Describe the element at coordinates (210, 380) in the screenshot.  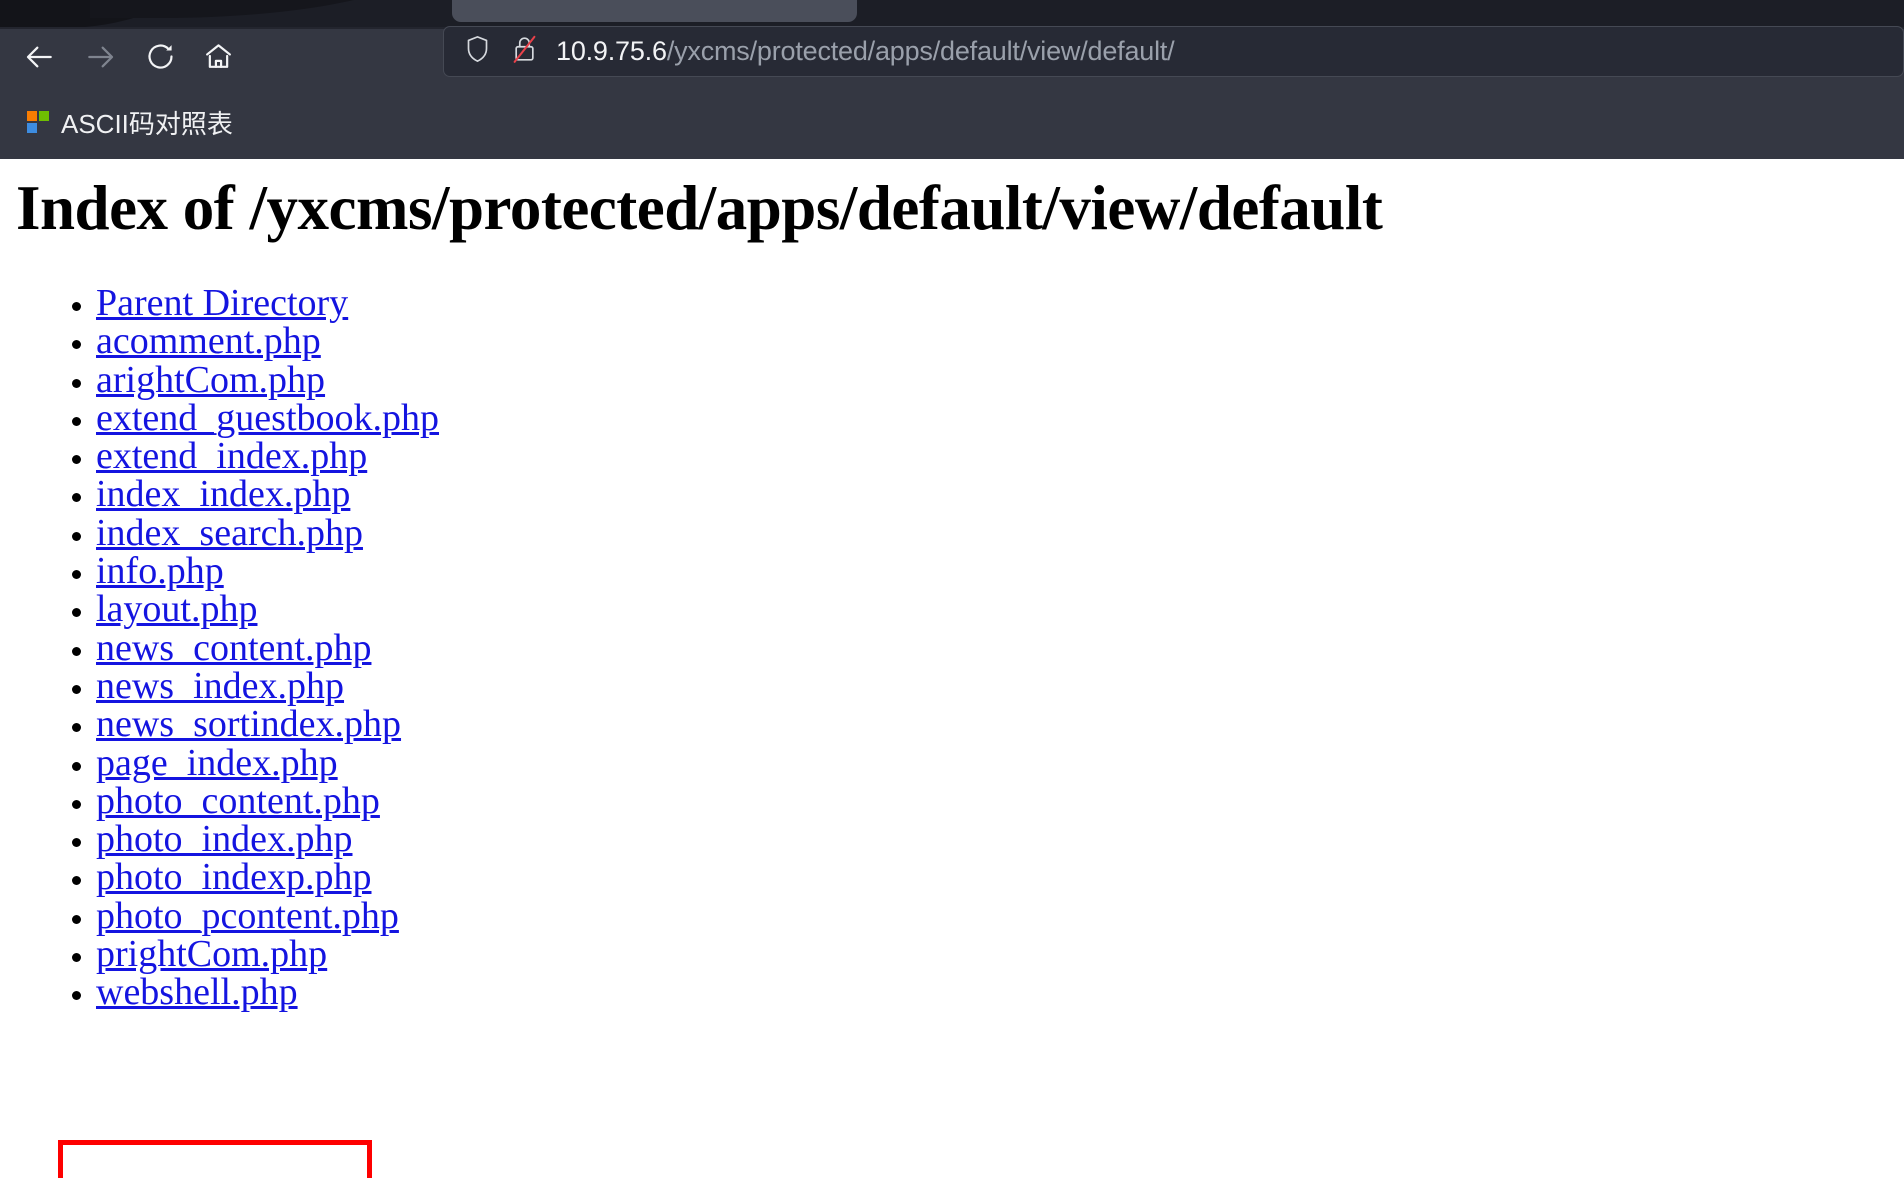
I see `directory-link: arightCom.php` at that location.